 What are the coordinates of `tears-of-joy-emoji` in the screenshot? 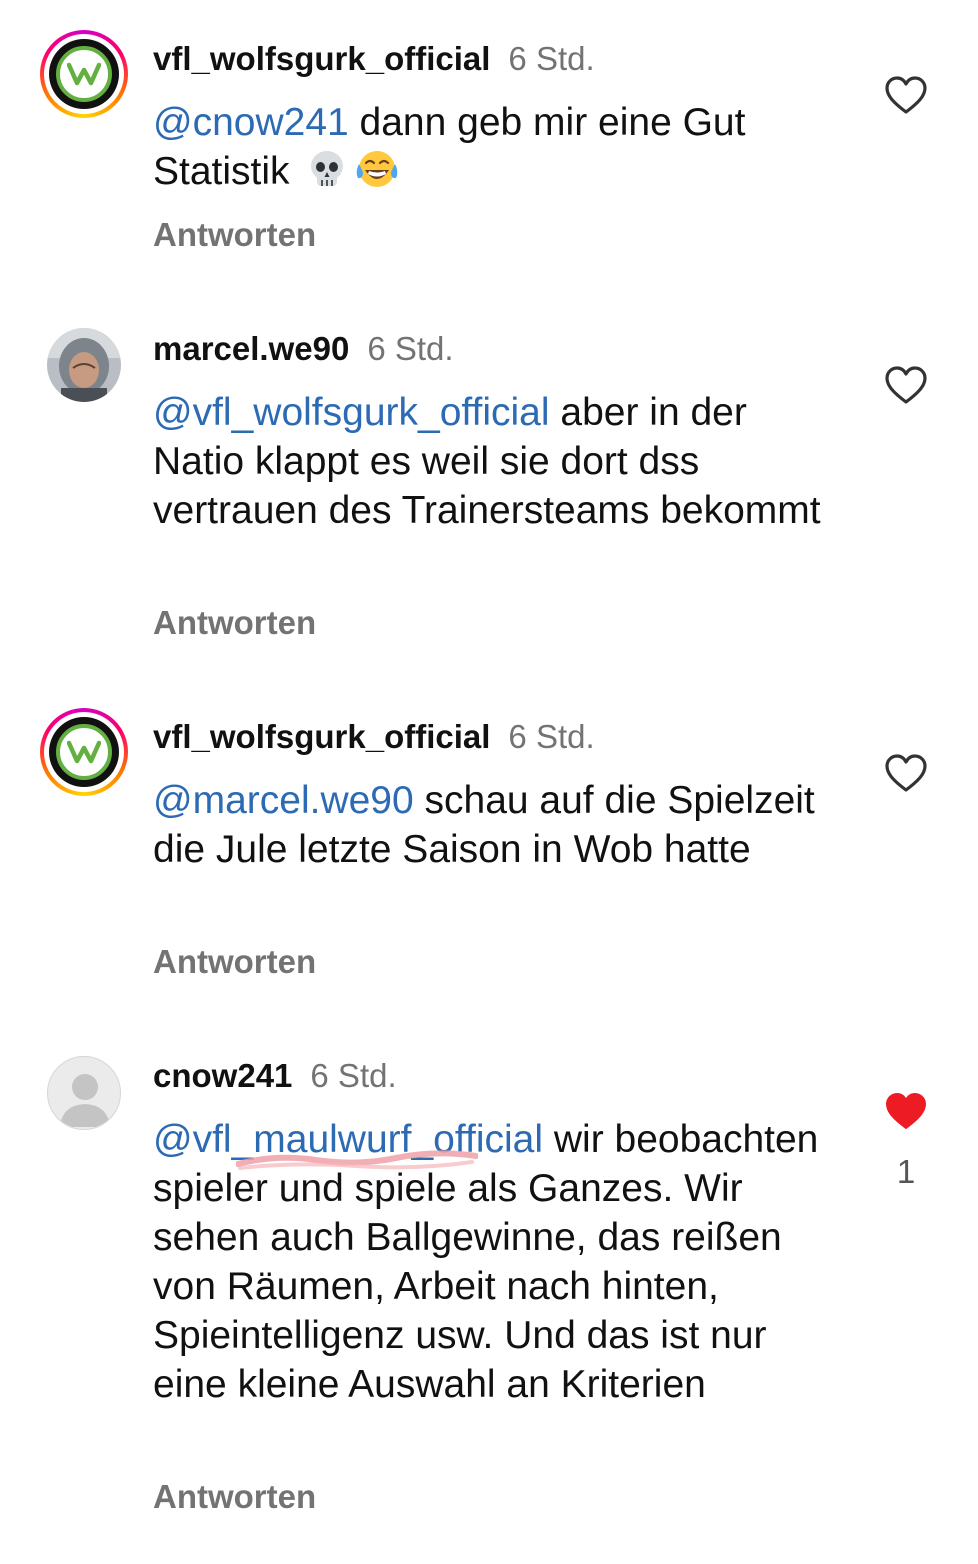 It's located at (377, 175).